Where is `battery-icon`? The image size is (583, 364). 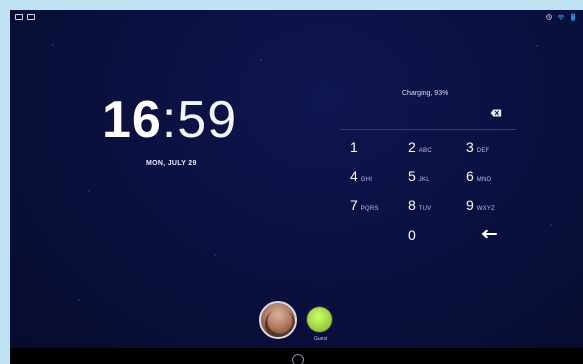
battery-icon is located at coordinates (573, 17).